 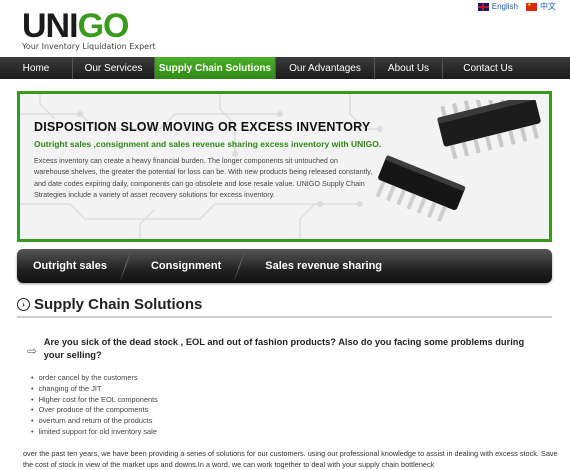 What do you see at coordinates (70, 266) in the screenshot?
I see `tab-outright-sales: Outright sales` at bounding box center [70, 266].